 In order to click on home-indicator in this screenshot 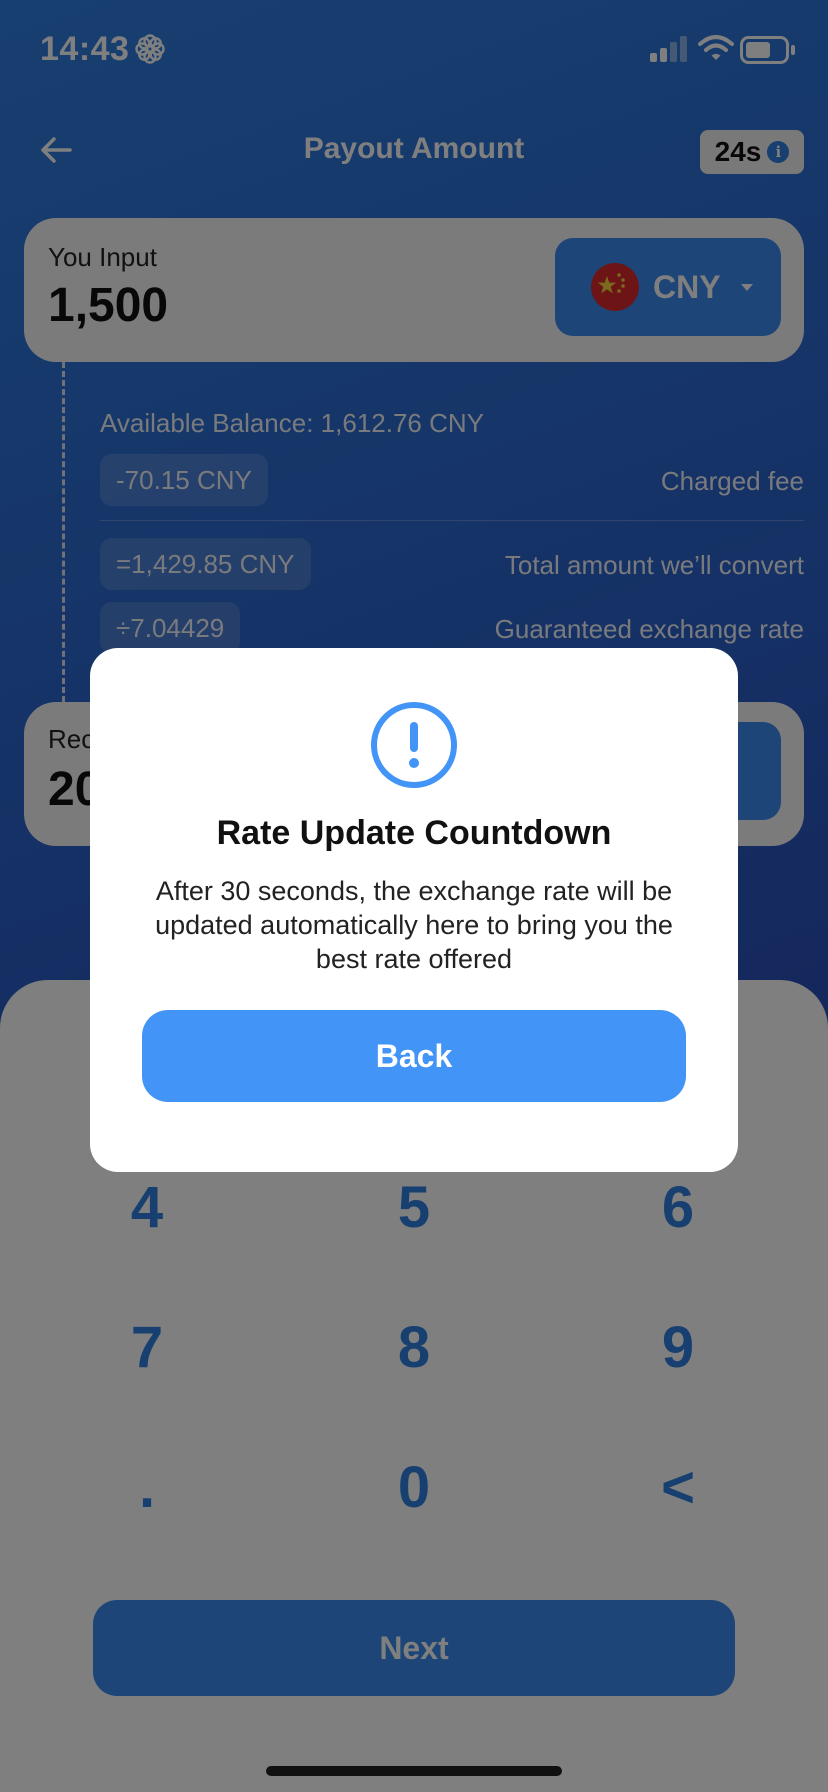, I will do `click(414, 1771)`.